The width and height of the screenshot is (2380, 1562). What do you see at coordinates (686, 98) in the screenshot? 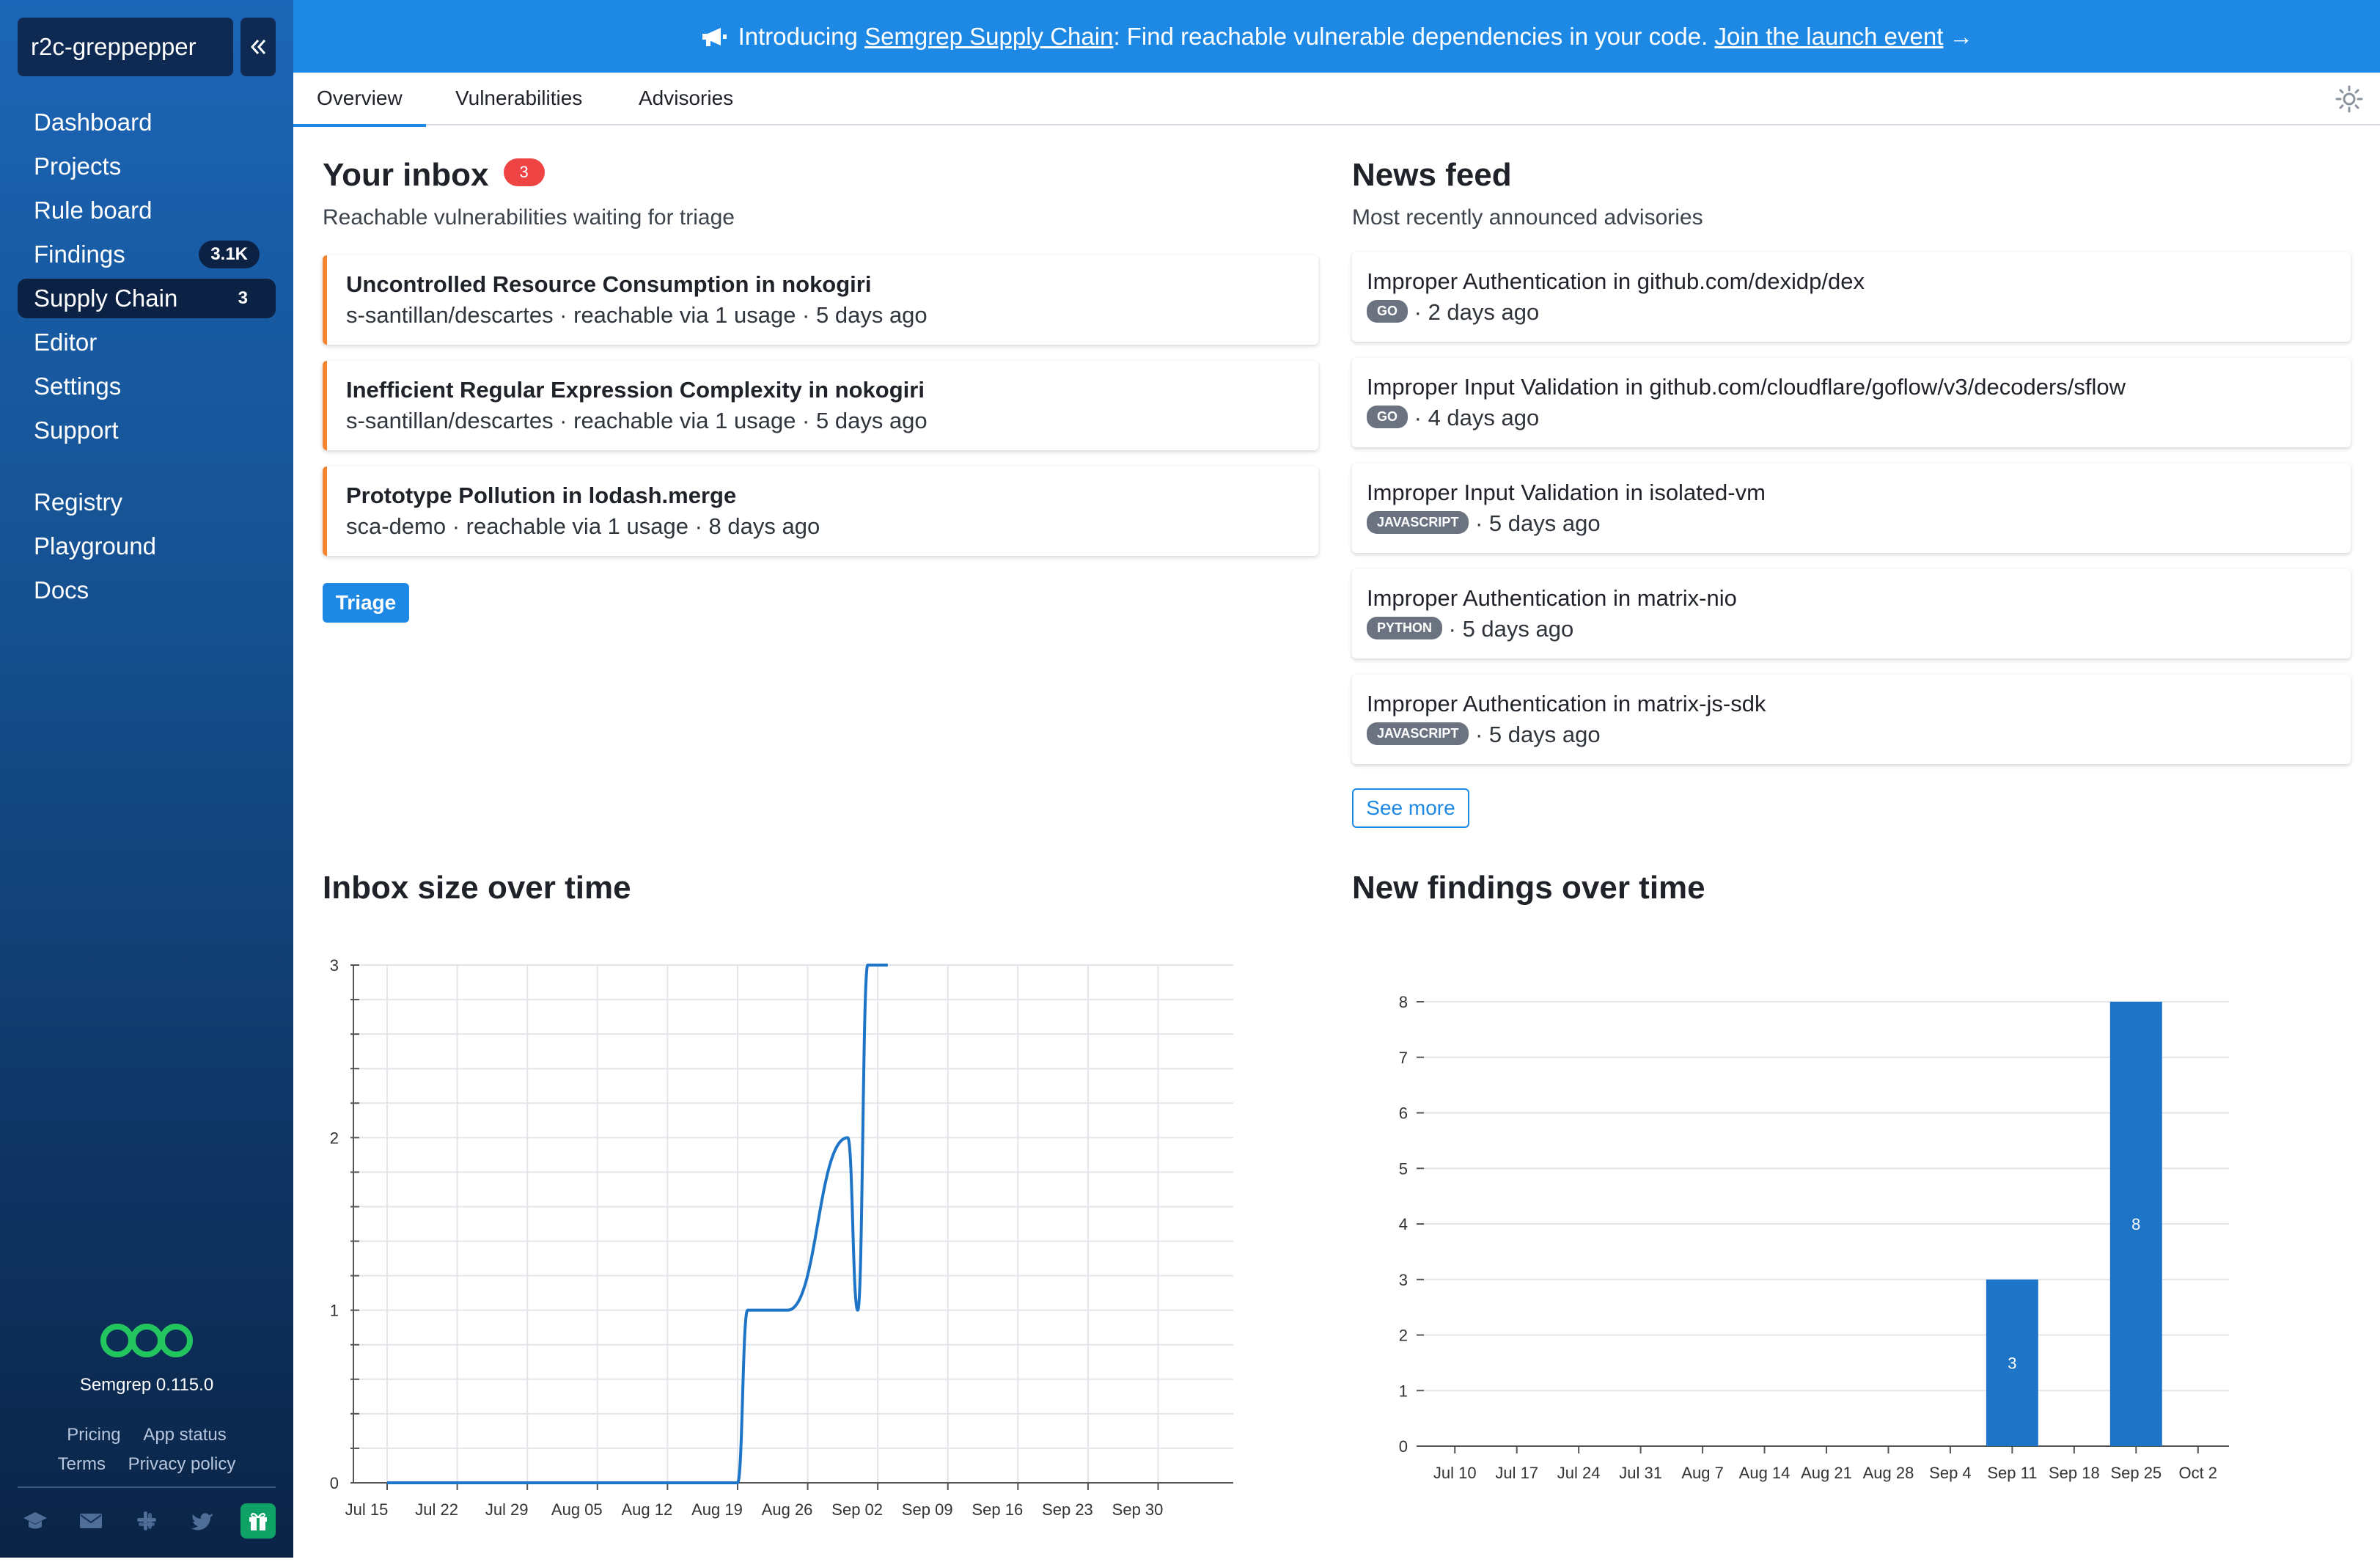
I see `tab-advisories: Advisories` at bounding box center [686, 98].